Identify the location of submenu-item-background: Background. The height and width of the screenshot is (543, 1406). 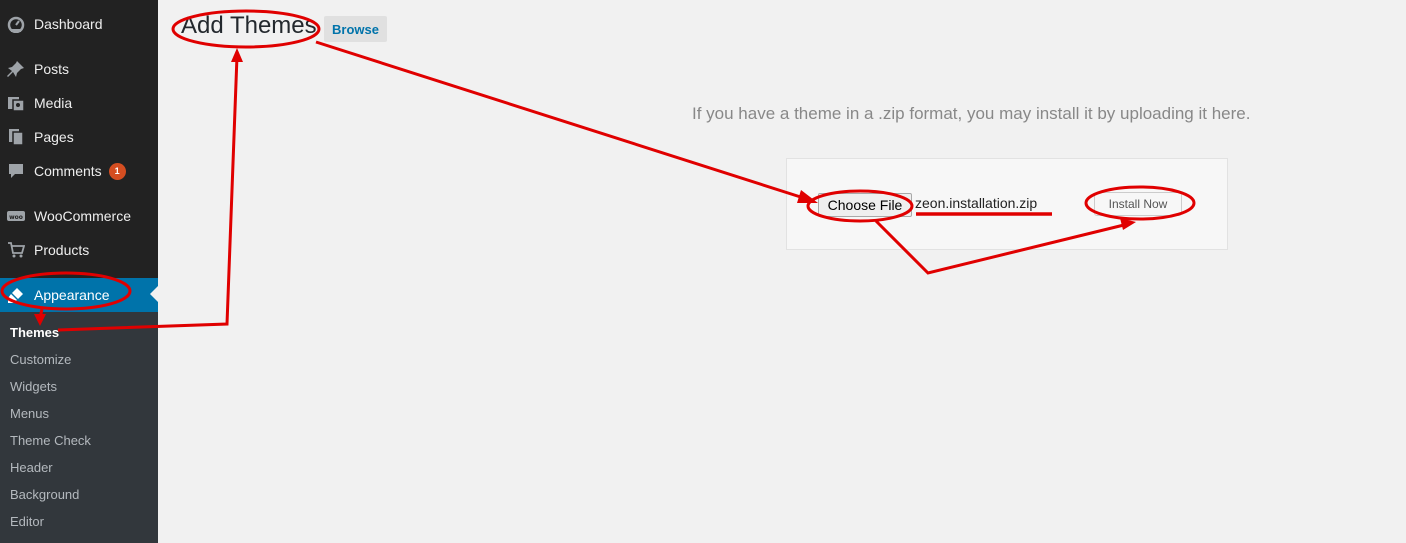
(44, 494).